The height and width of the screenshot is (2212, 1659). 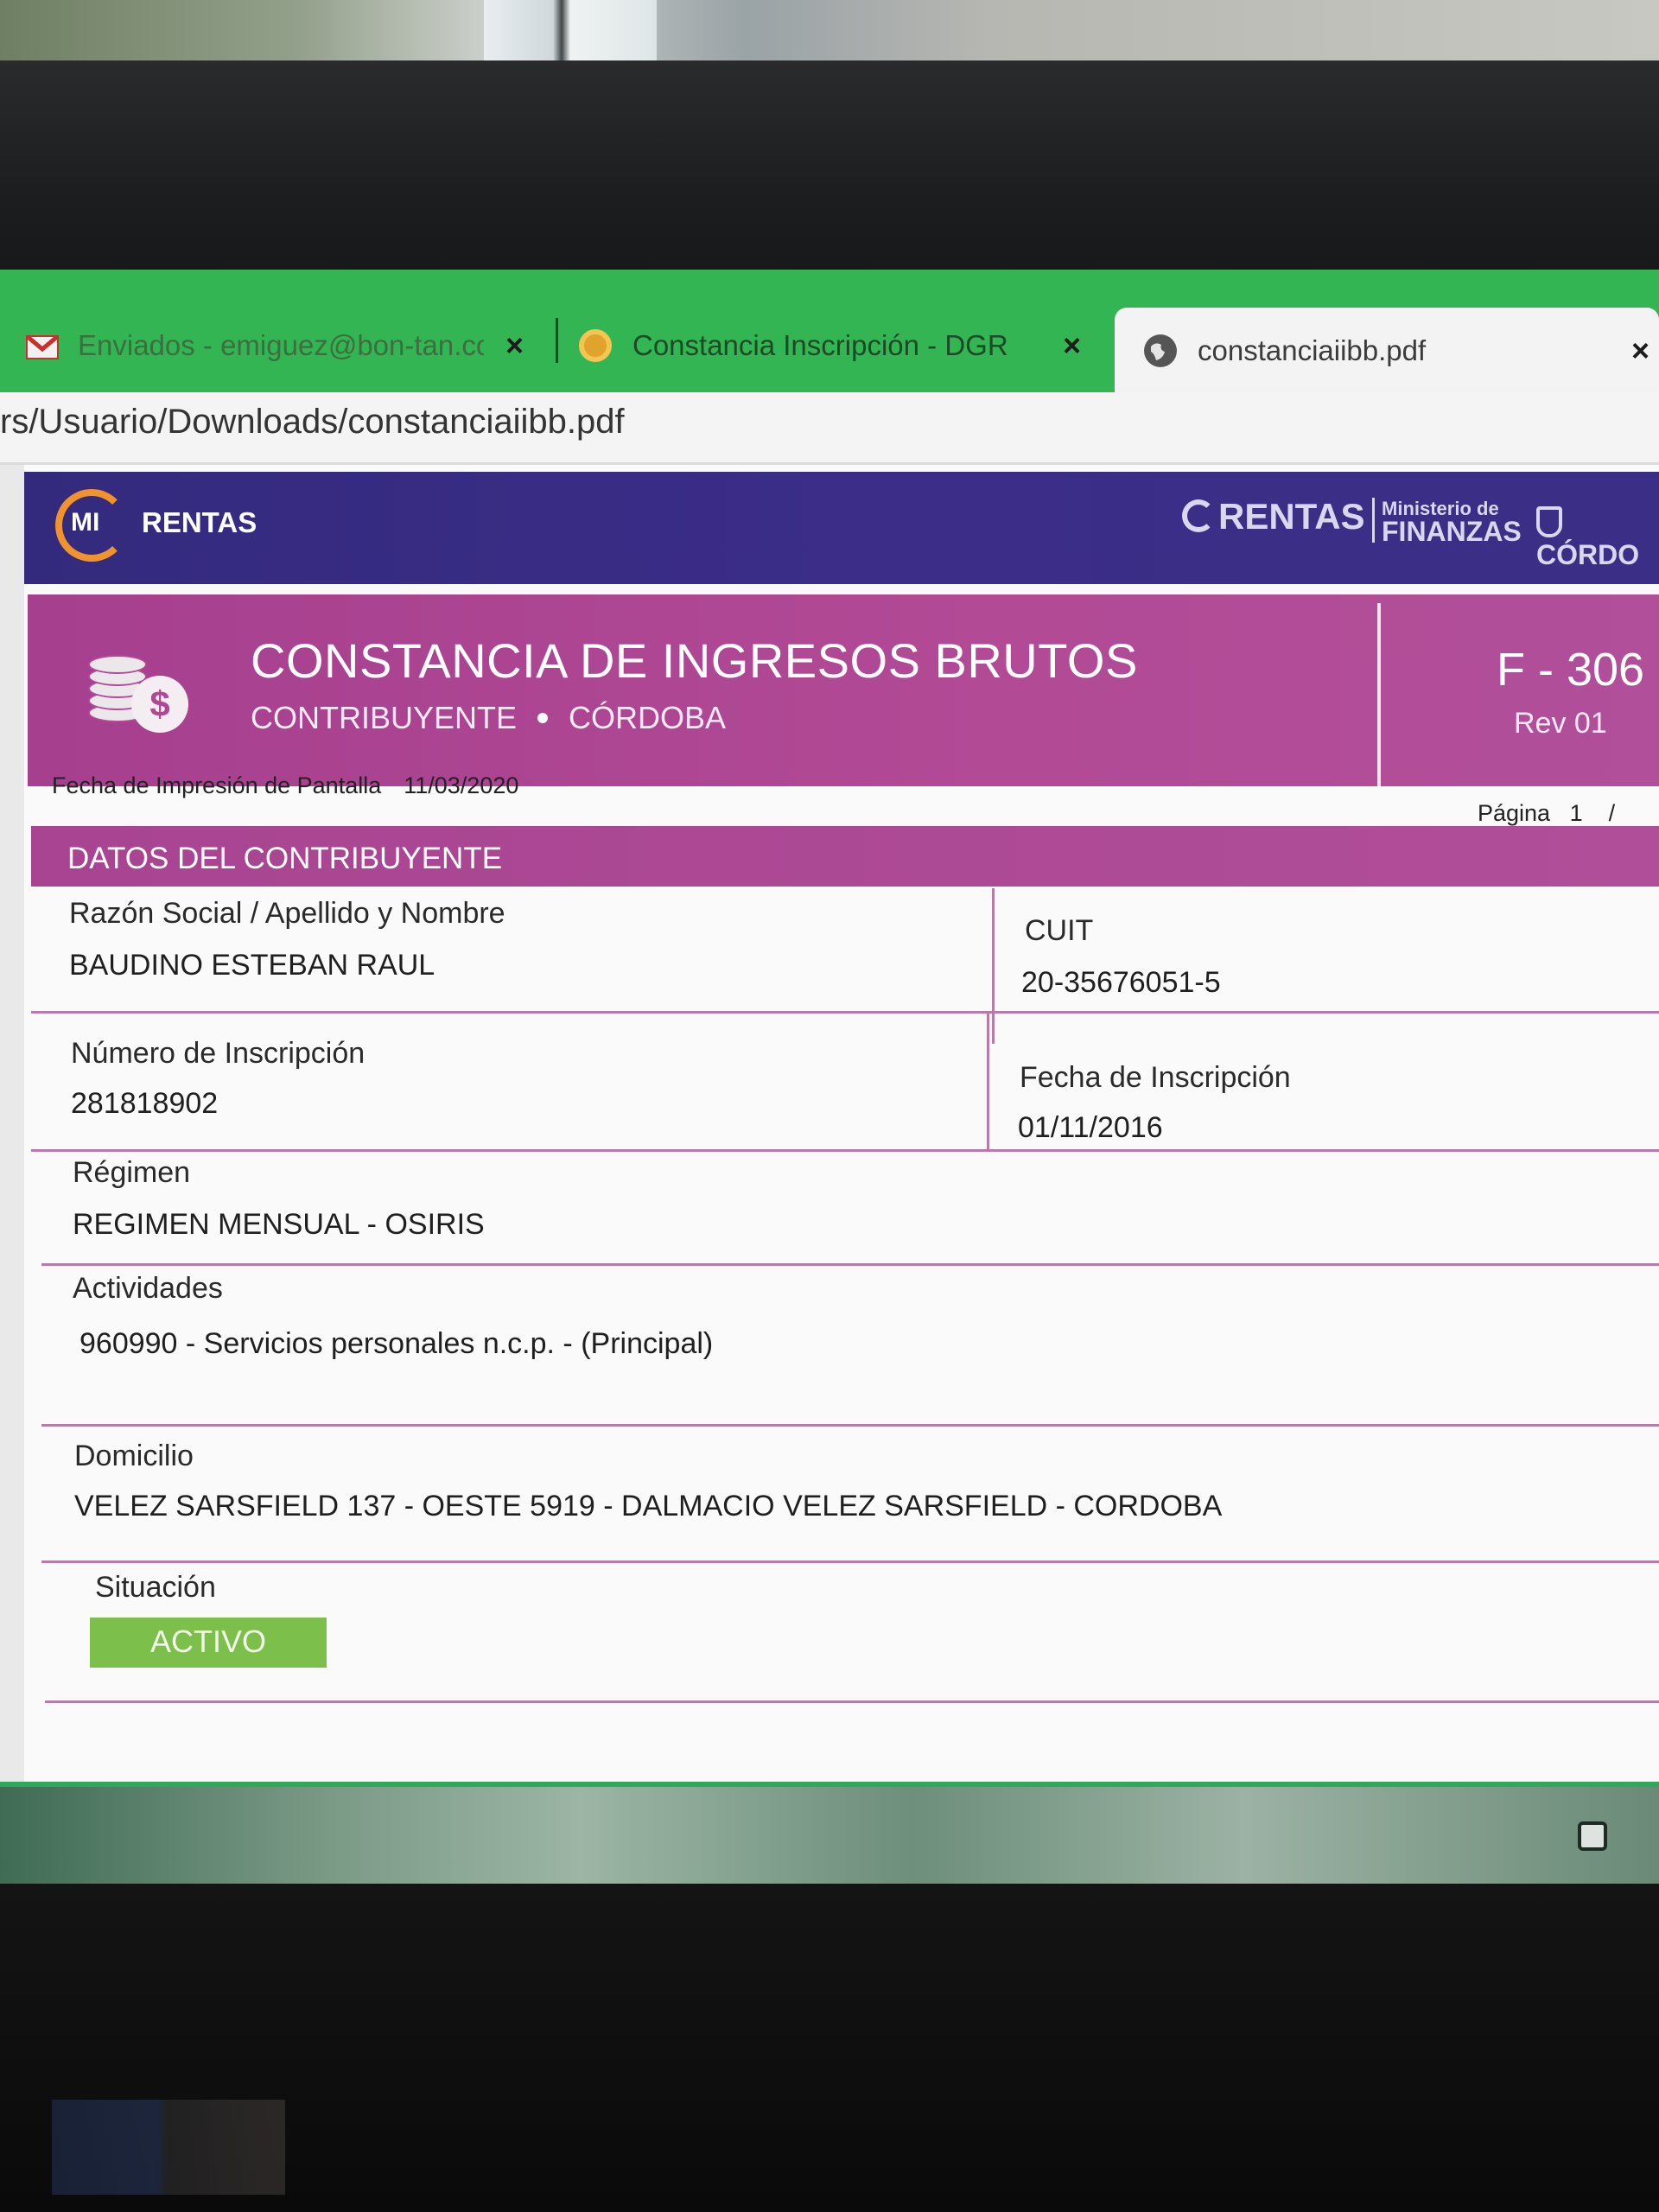 What do you see at coordinates (595, 345) in the screenshot?
I see `dgr-site-icon` at bounding box center [595, 345].